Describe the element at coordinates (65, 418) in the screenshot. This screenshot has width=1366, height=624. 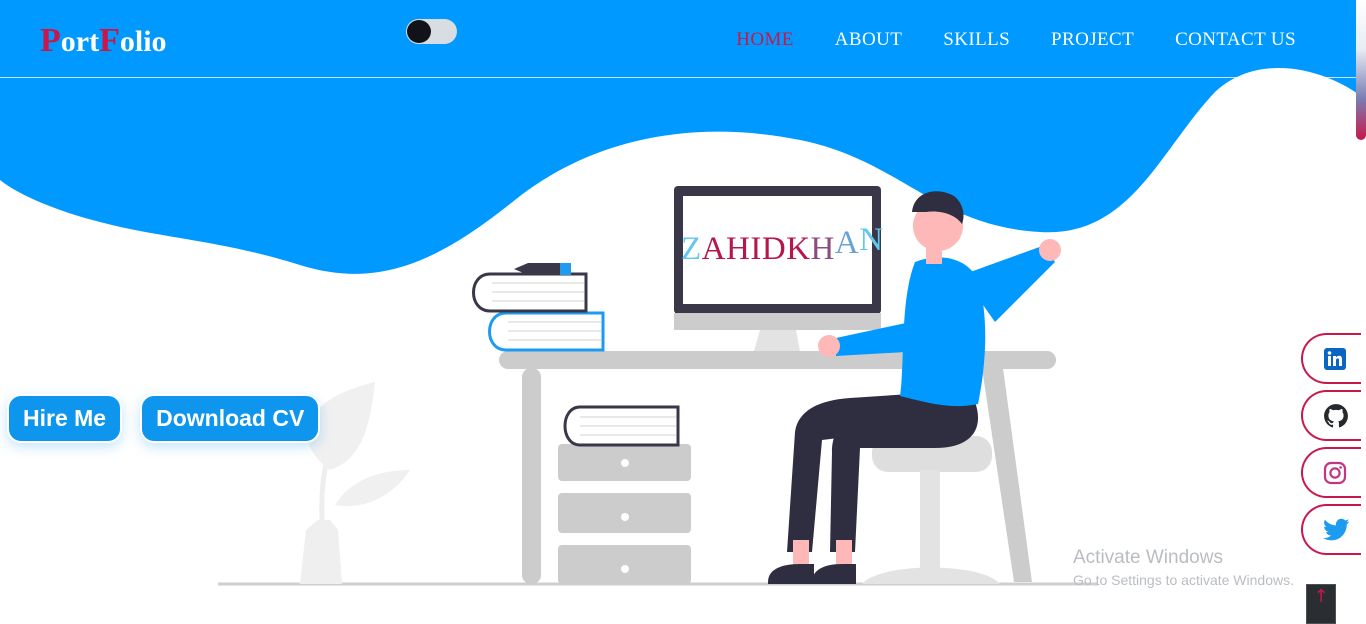
I see `hire-me-button: Hire Me` at that location.